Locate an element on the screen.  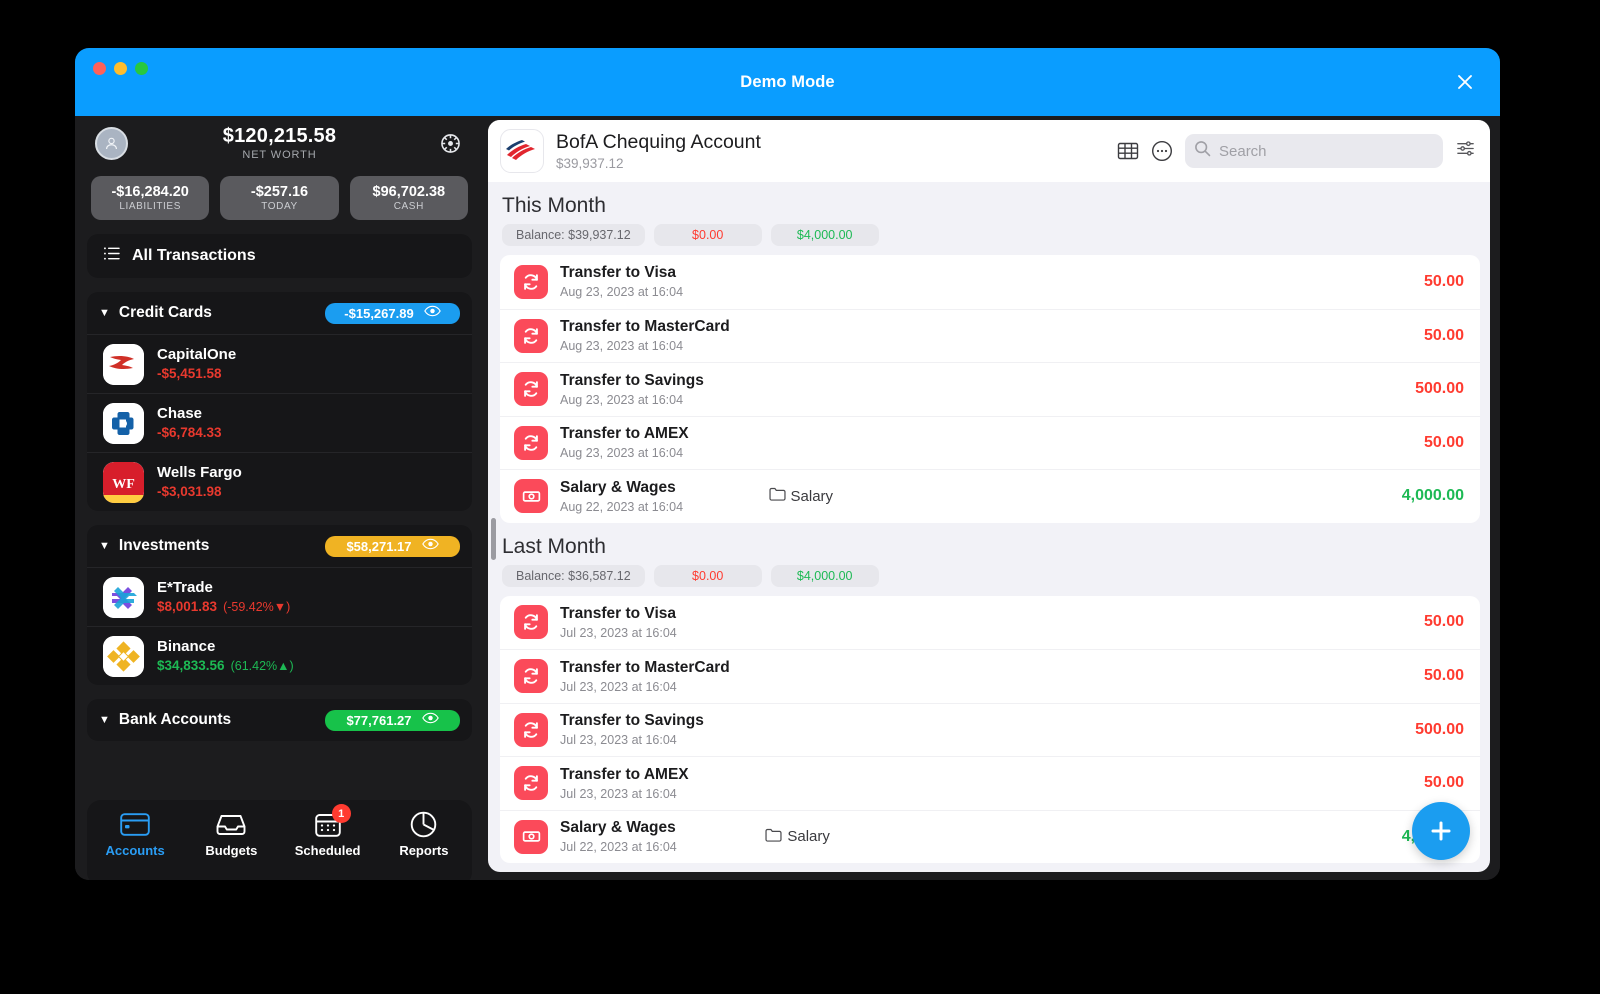
account-name: Wells Fargo is located at coordinates (199, 472).